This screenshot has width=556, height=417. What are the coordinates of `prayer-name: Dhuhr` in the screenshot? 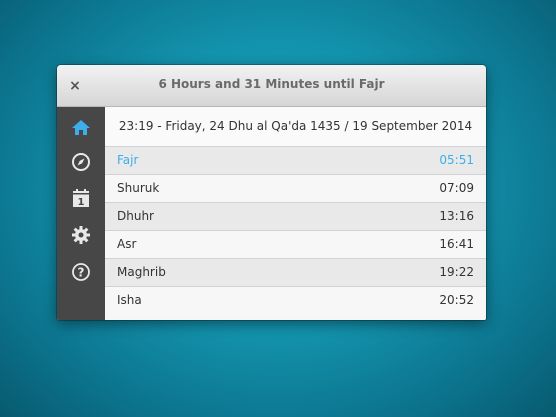 It's located at (135, 216).